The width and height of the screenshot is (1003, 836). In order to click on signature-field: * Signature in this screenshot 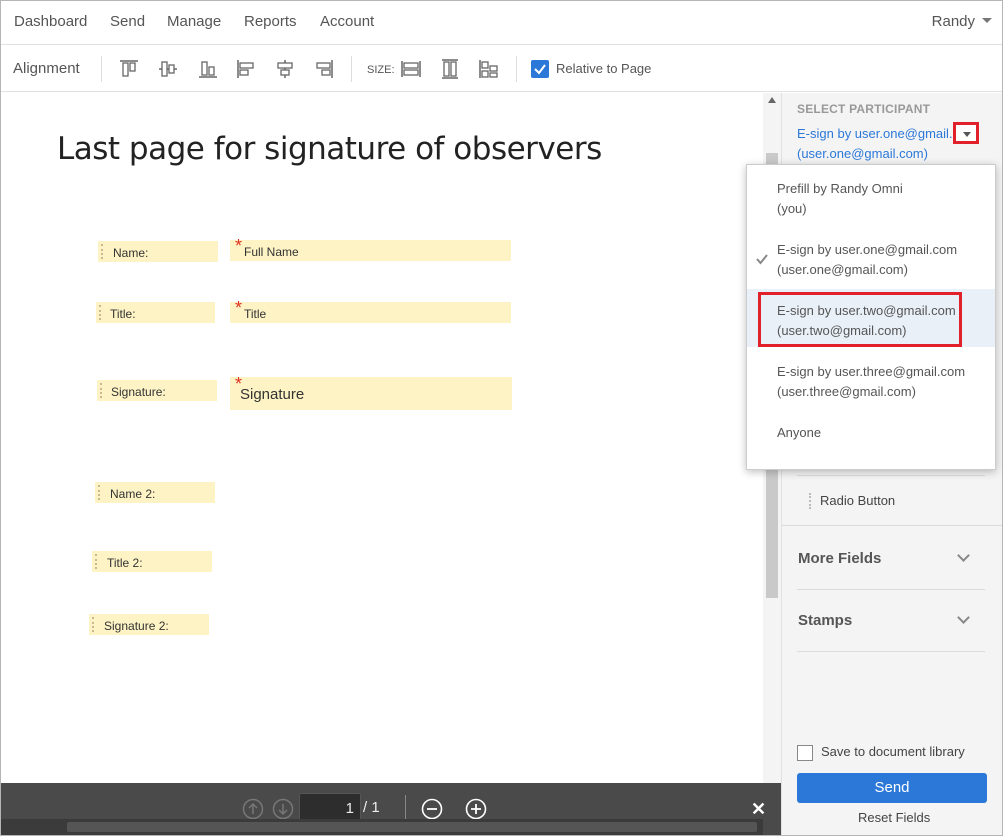, I will do `click(371, 392)`.